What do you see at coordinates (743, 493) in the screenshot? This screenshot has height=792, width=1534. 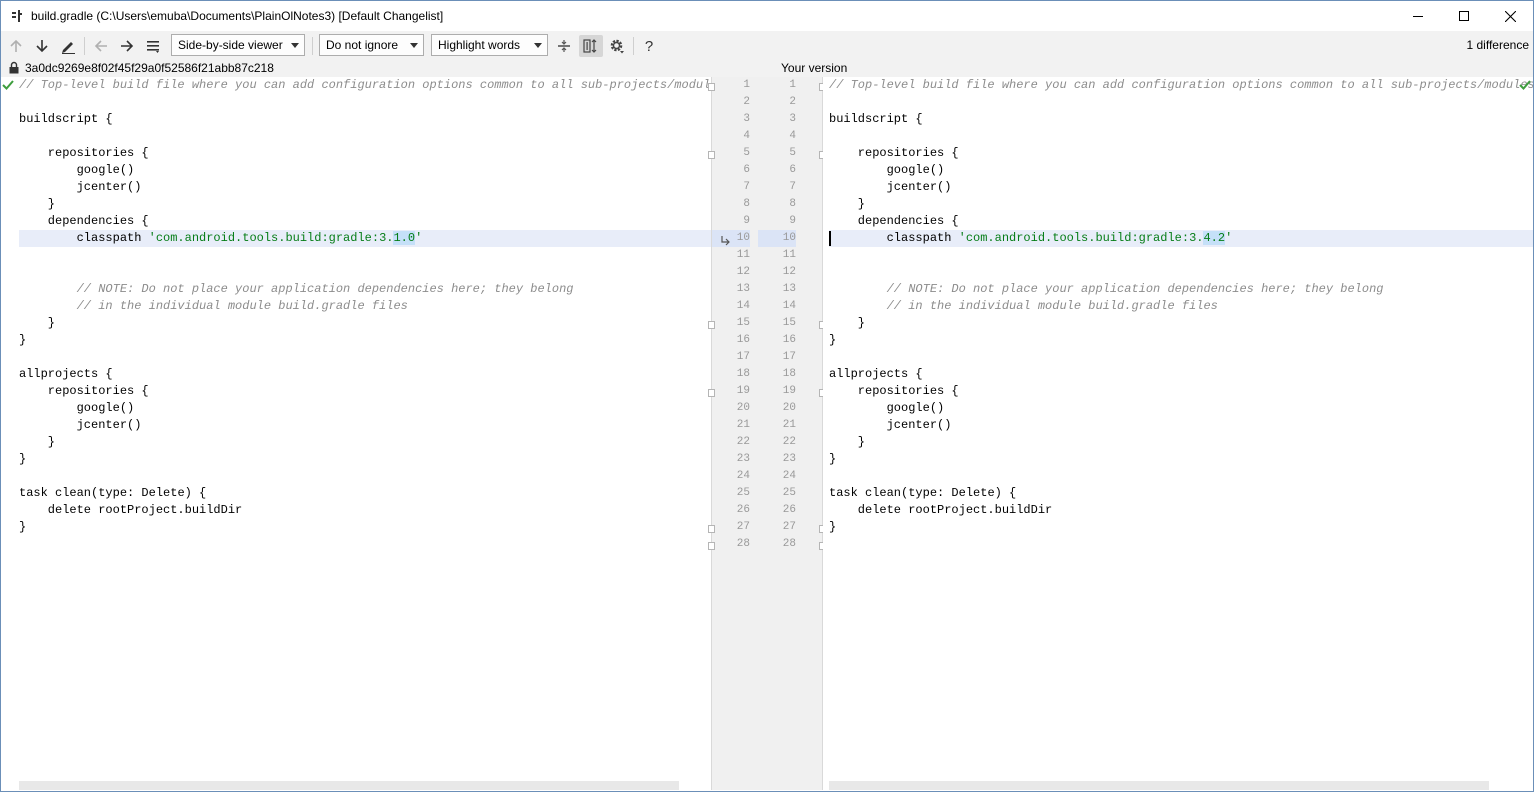 I see `line-number: 25` at bounding box center [743, 493].